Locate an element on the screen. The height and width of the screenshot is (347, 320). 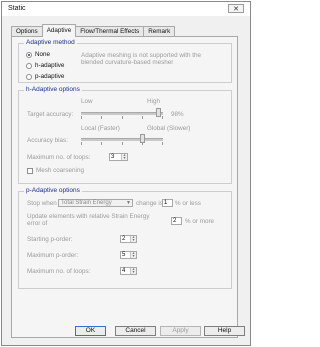
update-error-value: 2 is located at coordinates (175, 221).